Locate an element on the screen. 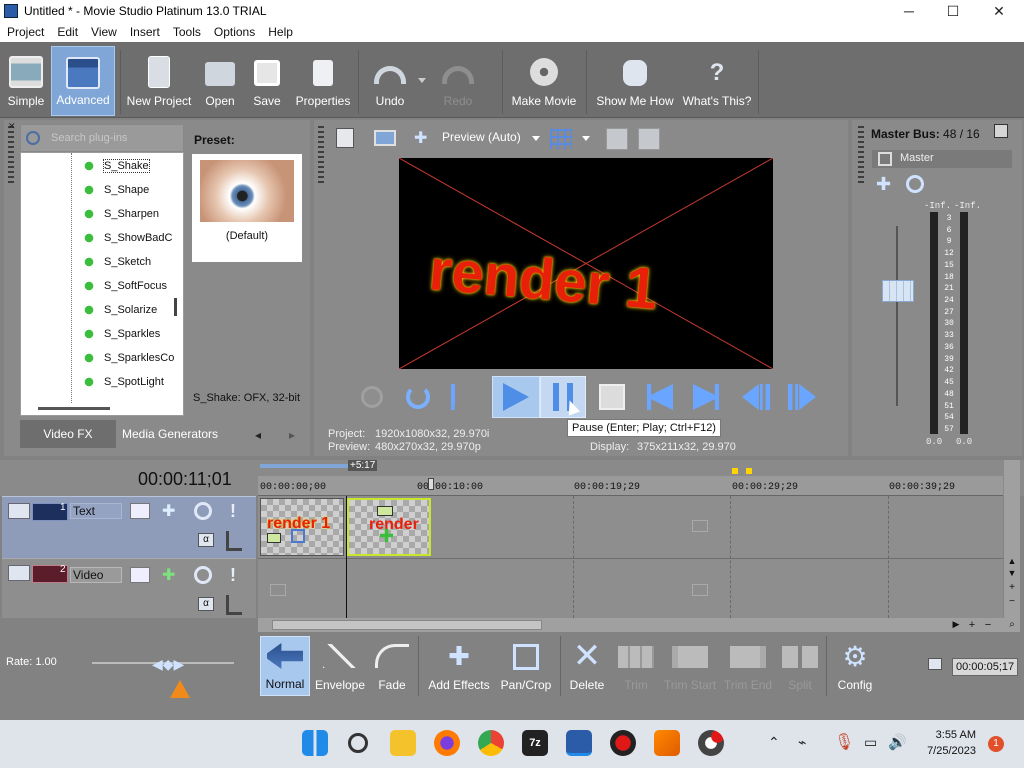 The width and height of the screenshot is (1024, 768). plugin-item: S_Sketch is located at coordinates (115, 262).